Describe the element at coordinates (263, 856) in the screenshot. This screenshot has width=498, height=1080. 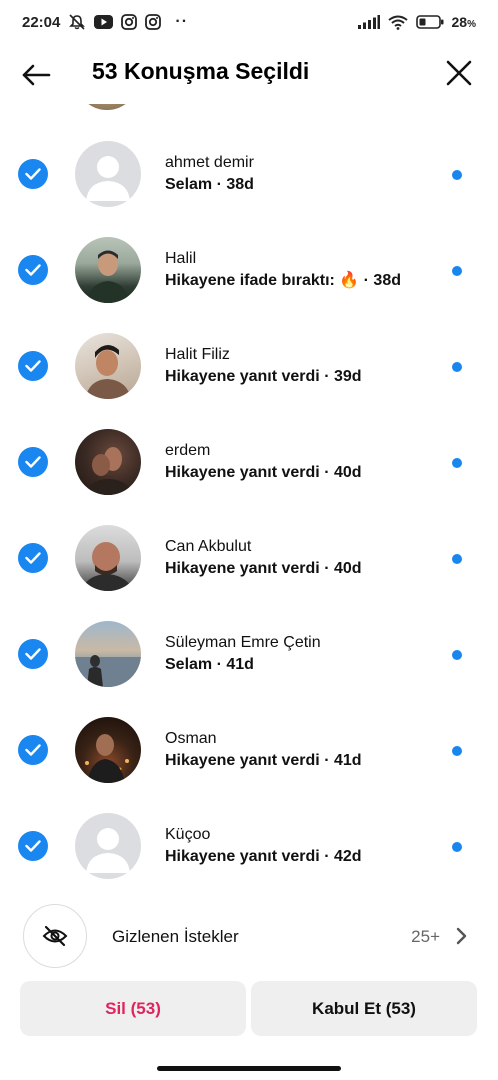
I see `conversation-preview: Hikayene yanıt verdi · 42d` at that location.